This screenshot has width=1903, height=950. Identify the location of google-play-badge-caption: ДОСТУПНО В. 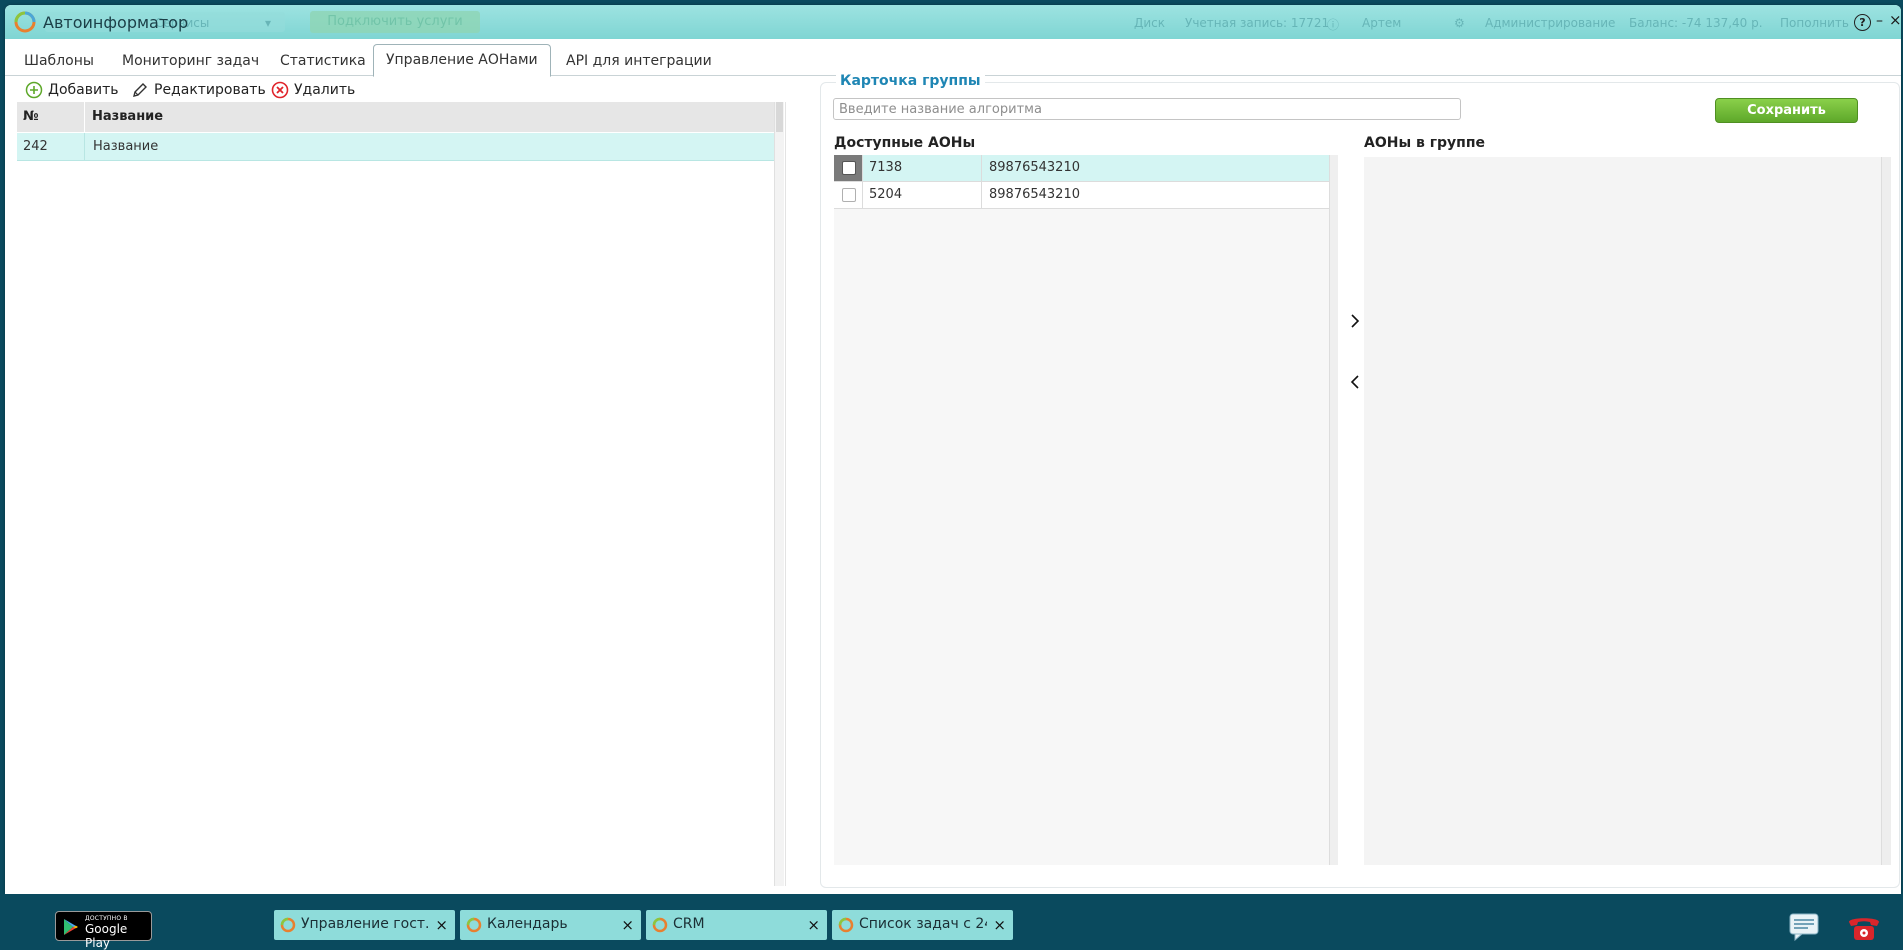
(106, 918).